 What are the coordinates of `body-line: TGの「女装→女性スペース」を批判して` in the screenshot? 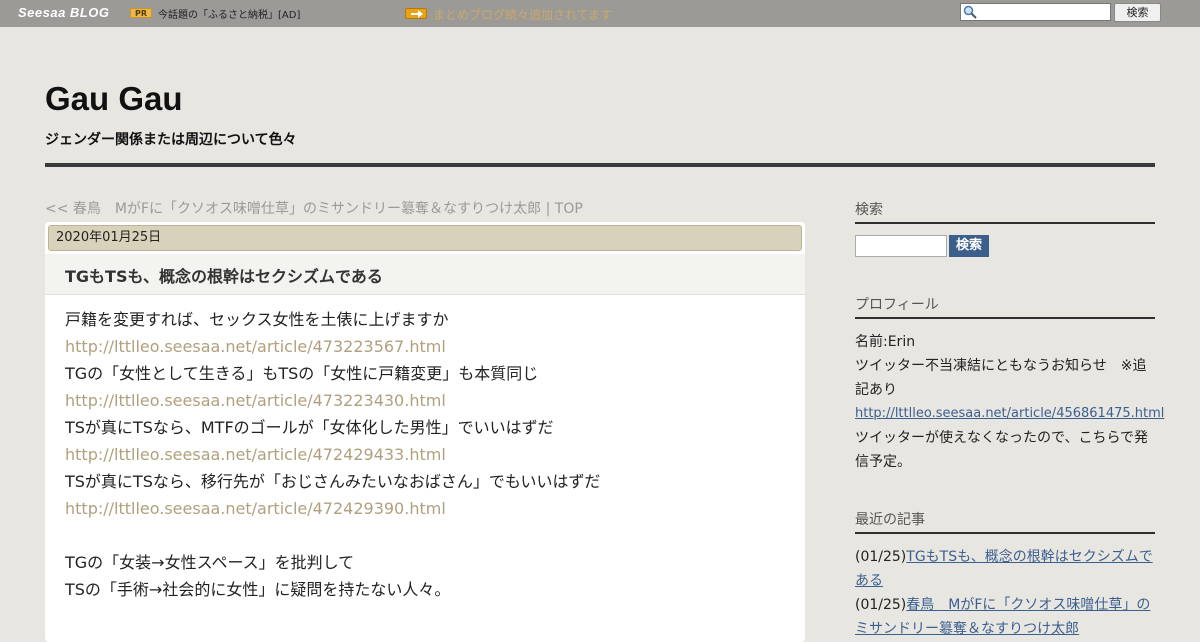 It's located at (210, 562).